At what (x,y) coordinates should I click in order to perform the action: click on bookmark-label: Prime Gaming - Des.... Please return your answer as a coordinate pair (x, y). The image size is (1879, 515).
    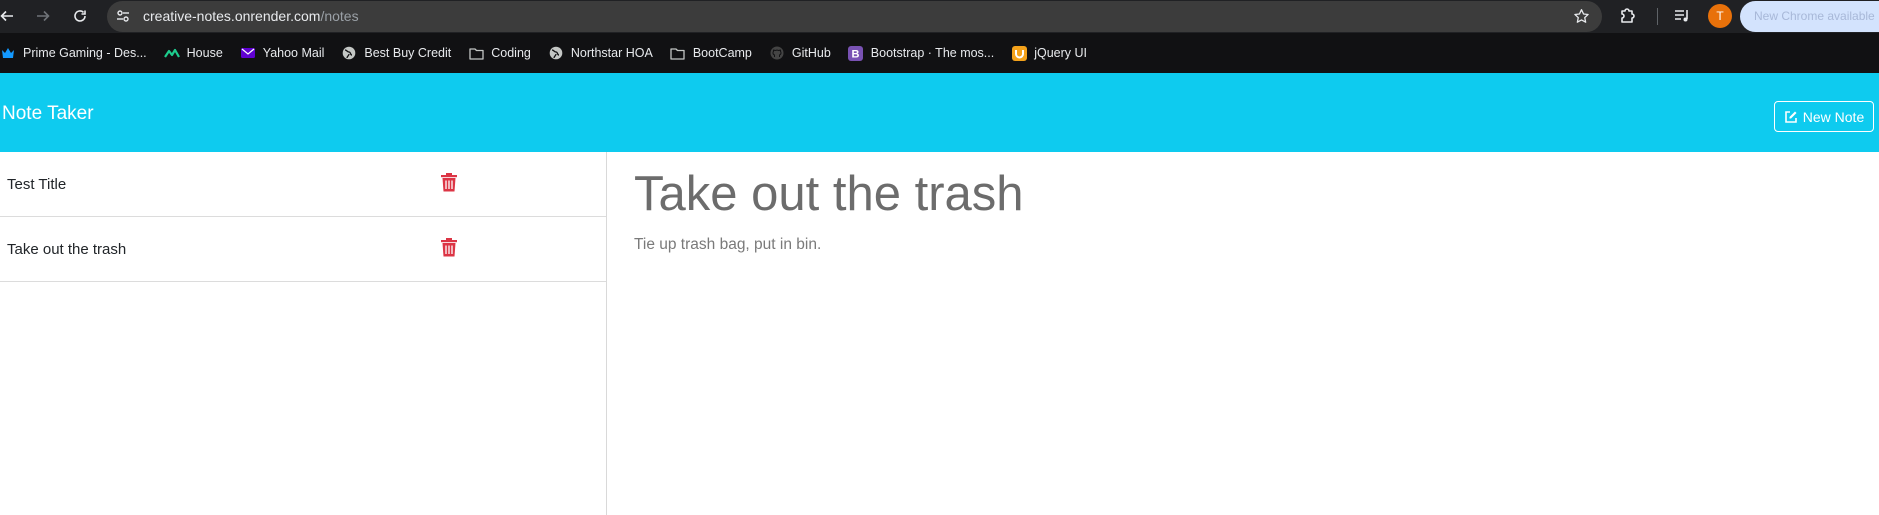
    Looking at the image, I should click on (85, 53).